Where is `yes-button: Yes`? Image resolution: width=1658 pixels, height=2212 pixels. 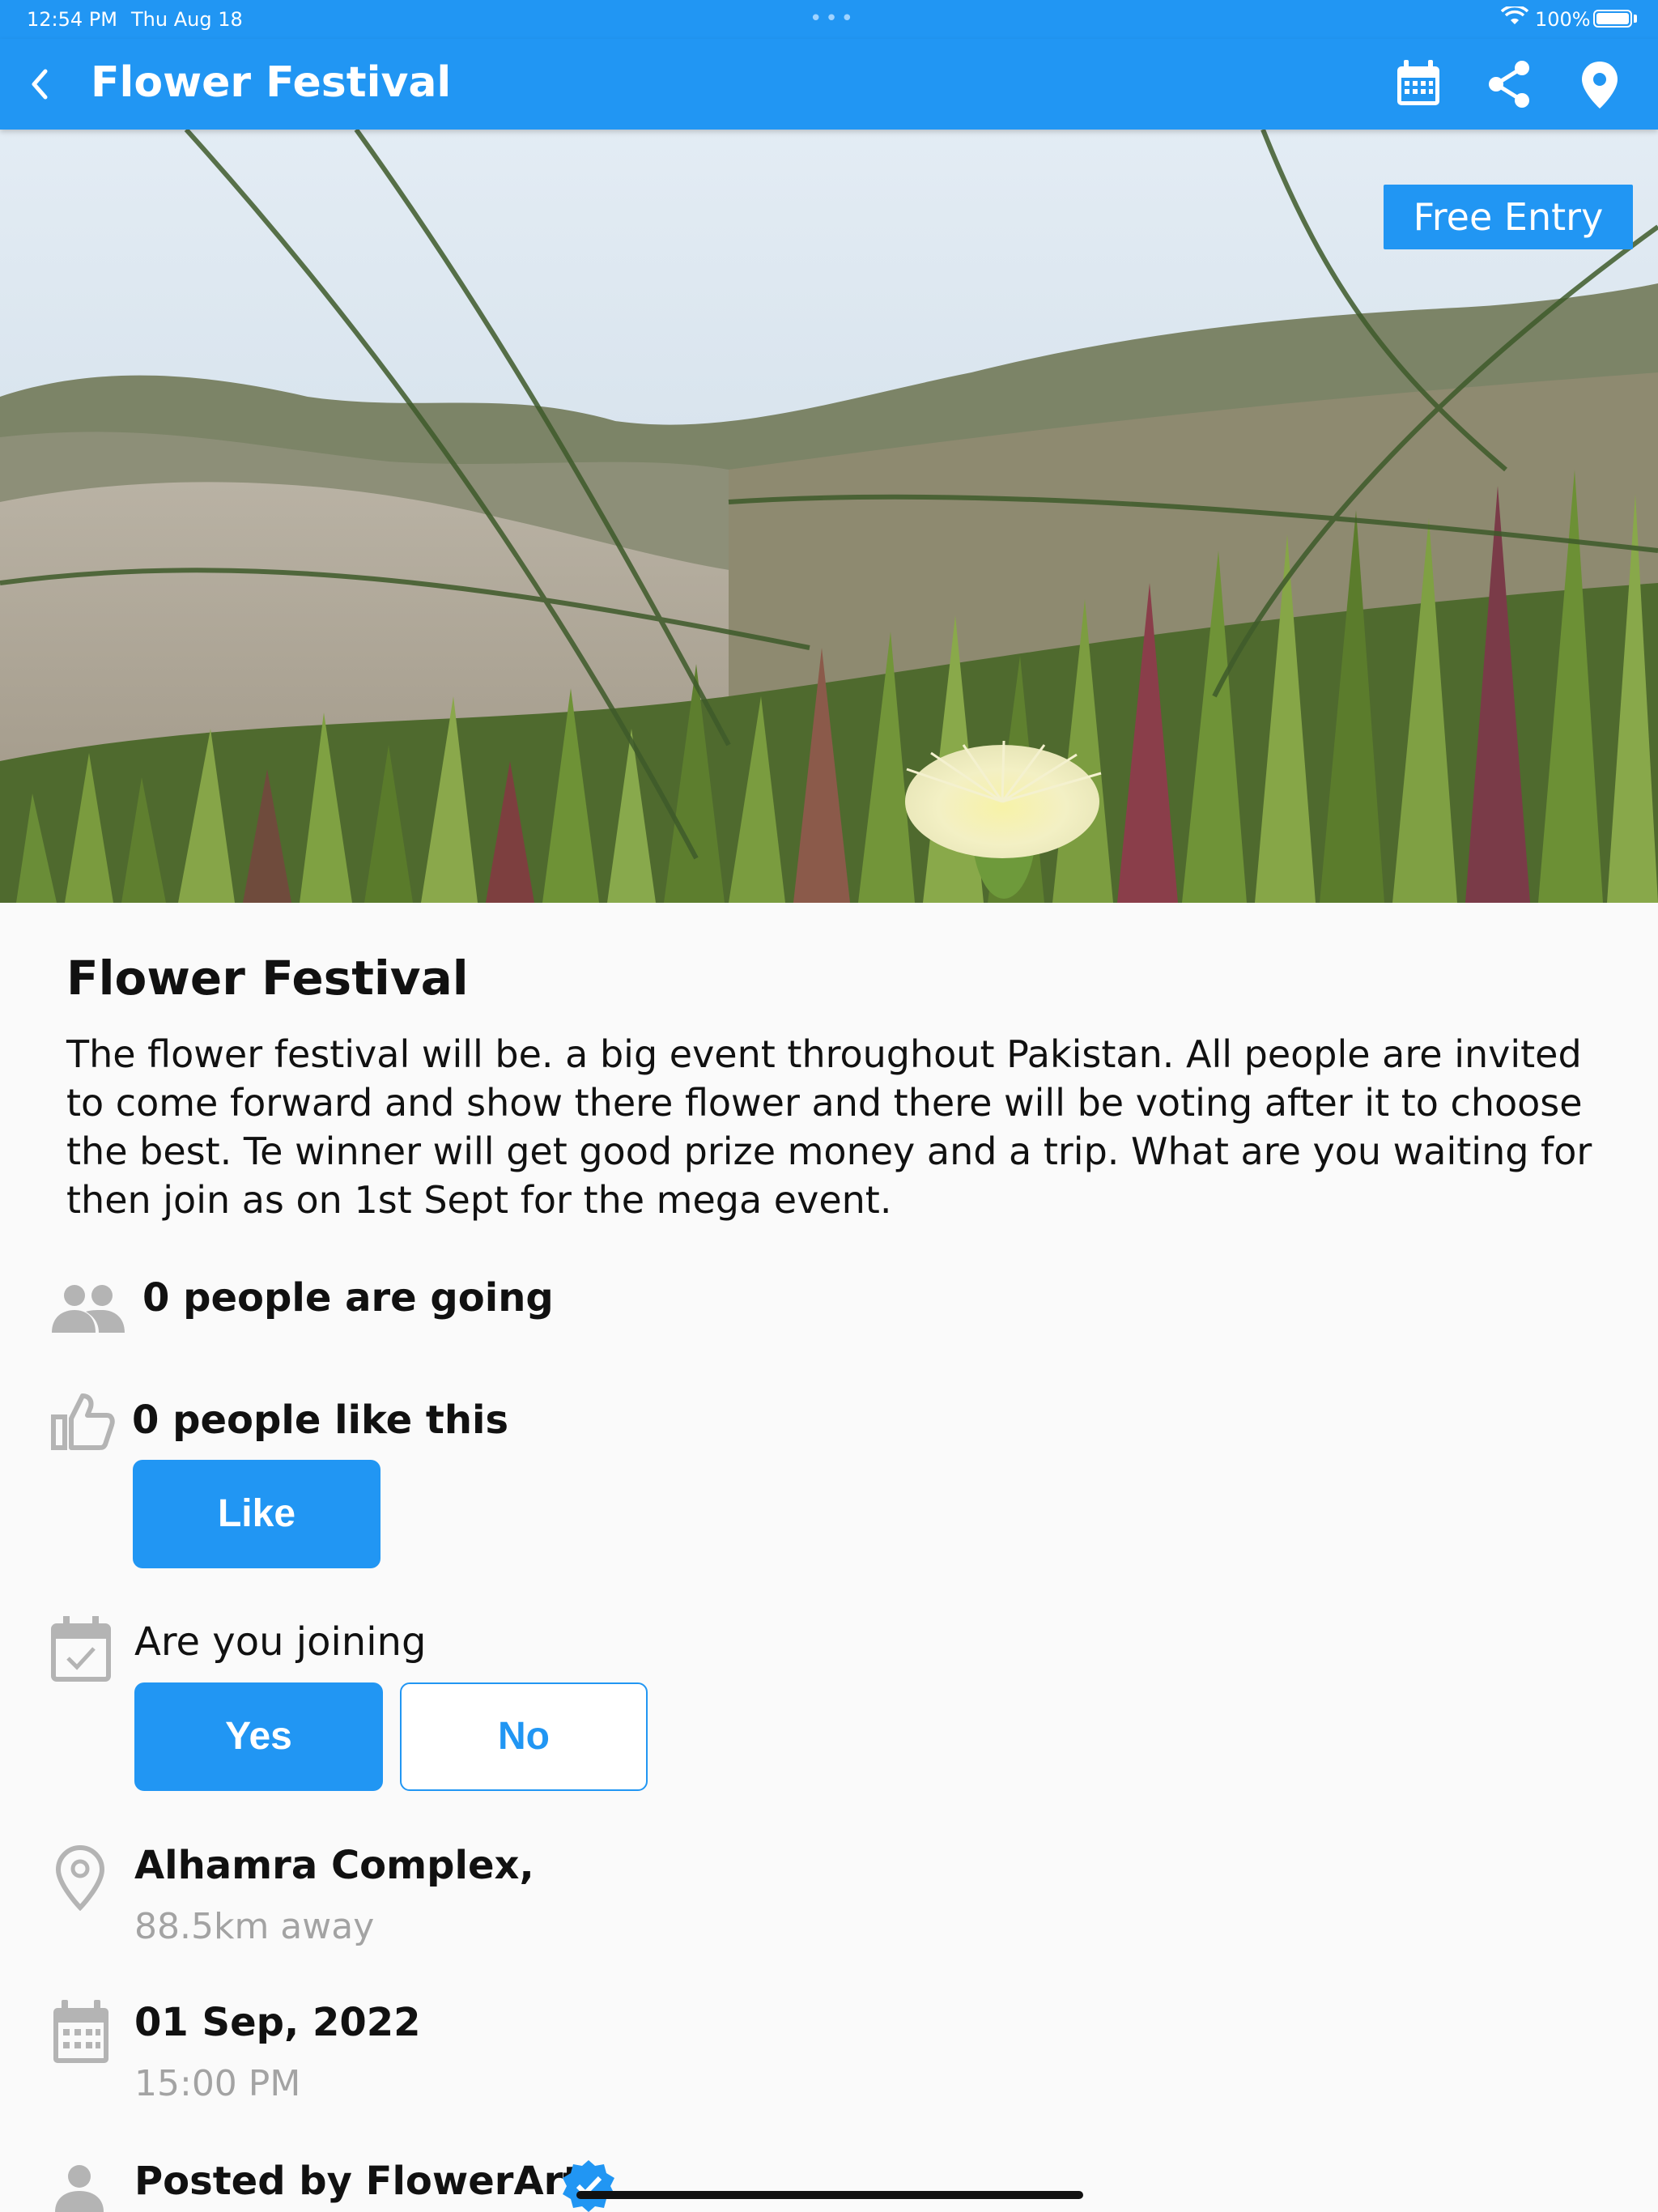
yes-button: Yes is located at coordinates (258, 1737).